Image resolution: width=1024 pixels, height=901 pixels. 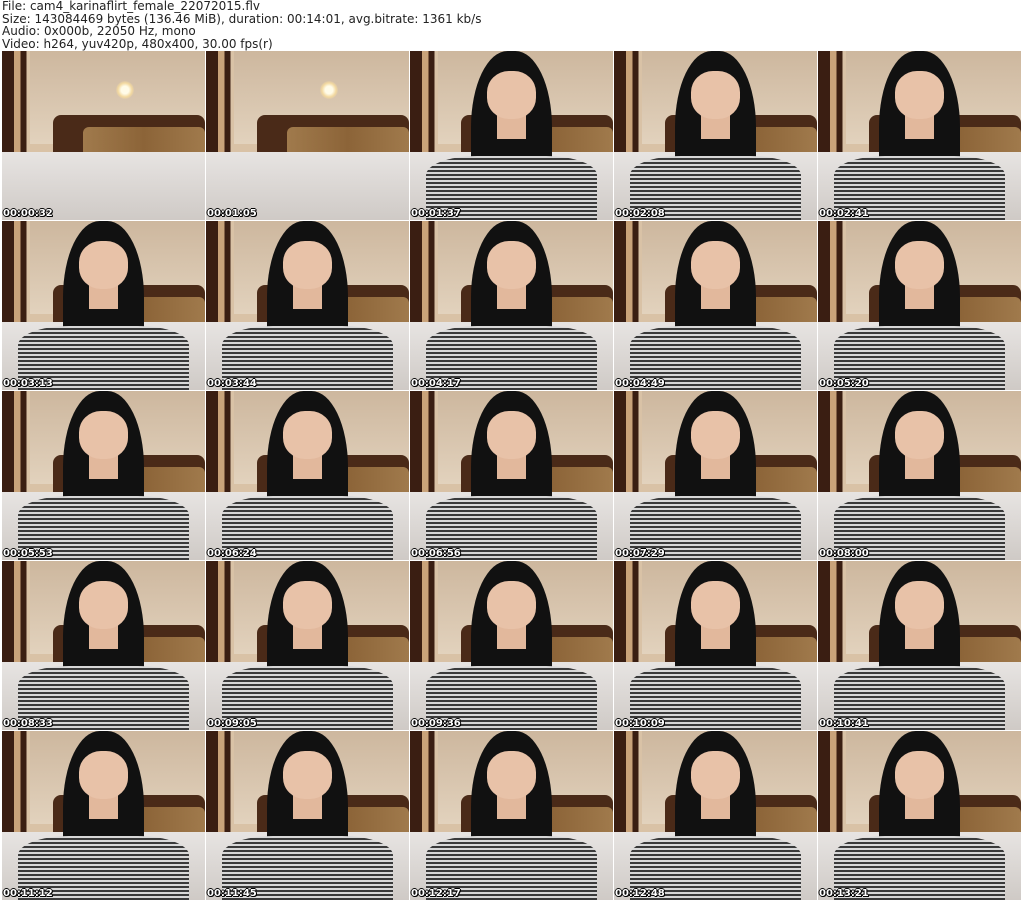 I want to click on thumbnail-timestamp: 00:12:17, so click(x=436, y=893).